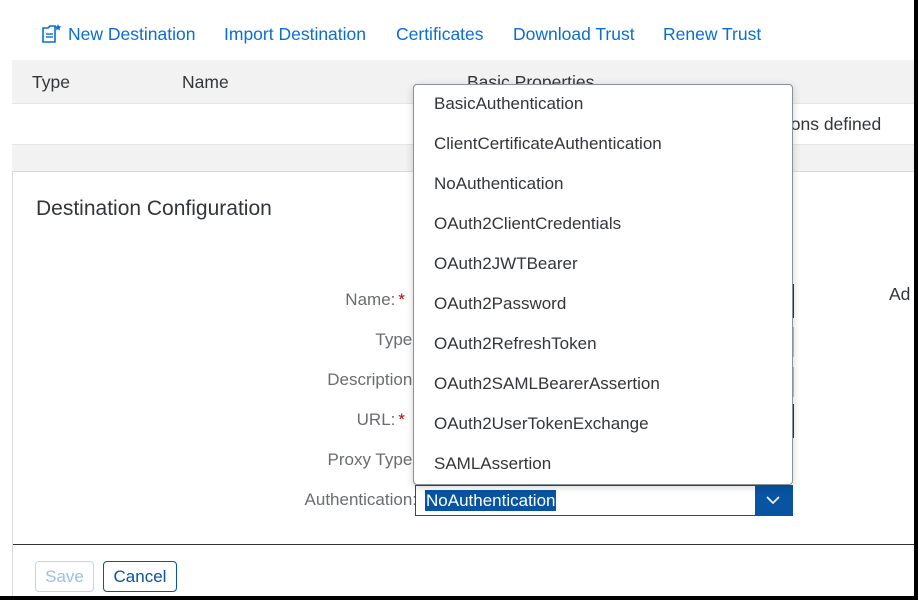 This screenshot has height=600, width=918. I want to click on option-oauth2-password: OAuth2Password, so click(500, 304).